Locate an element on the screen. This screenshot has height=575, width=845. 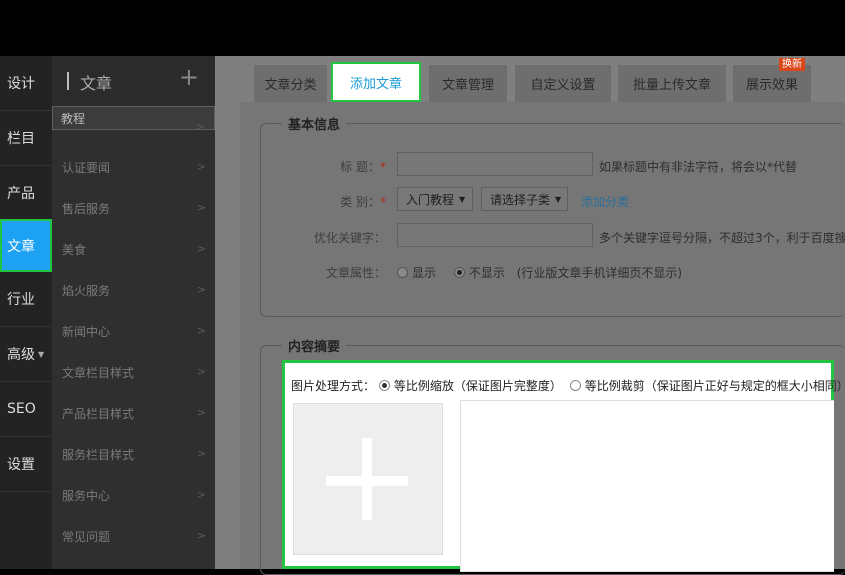
sub-item-label: 文章栏目样式 is located at coordinates (98, 373).